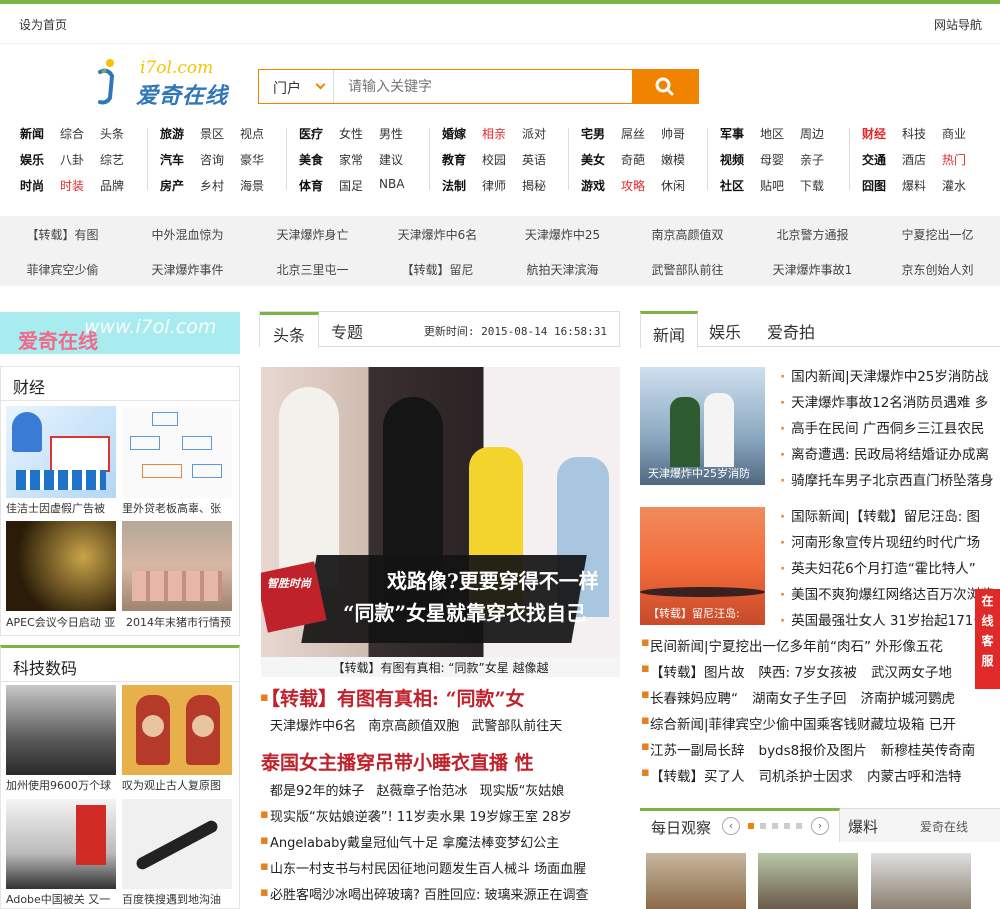  Describe the element at coordinates (347, 329) in the screenshot. I see `tab-topics: 专题` at that location.